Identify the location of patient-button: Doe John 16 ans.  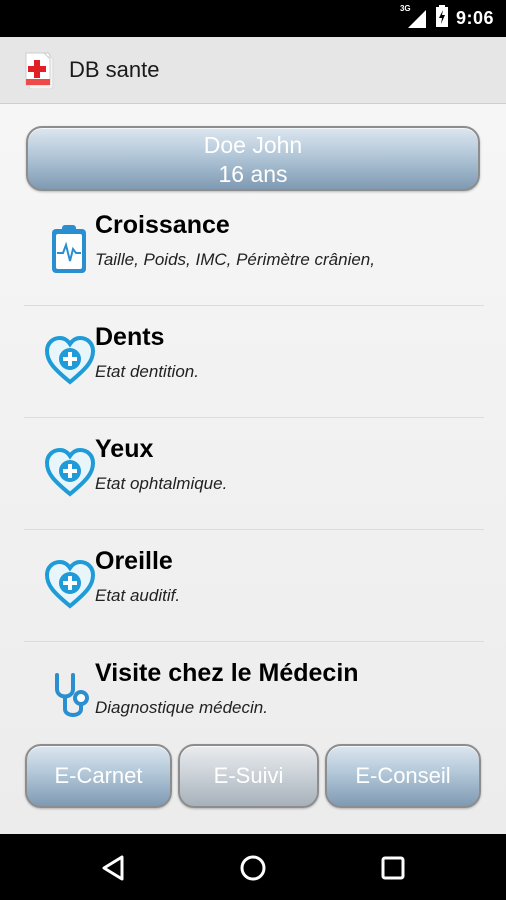
(253, 158).